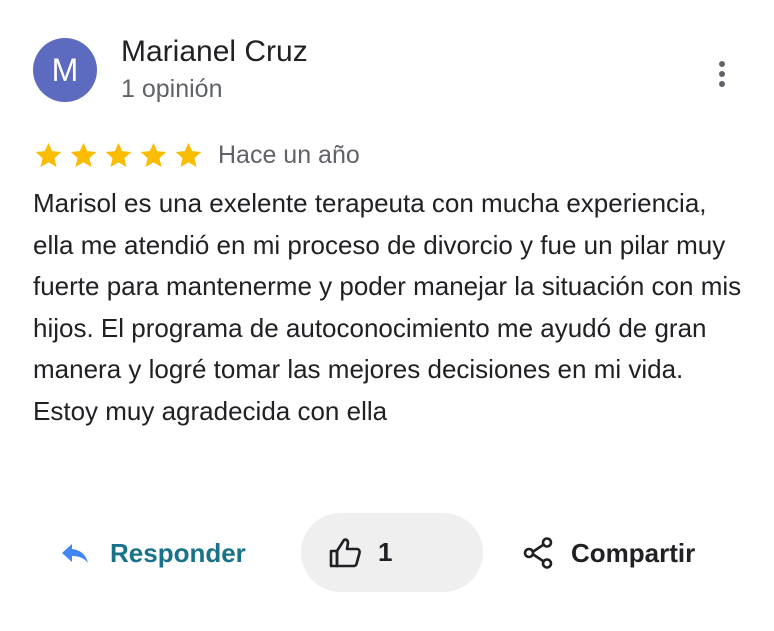 This screenshot has width=774, height=631. I want to click on reply-button: Responder, so click(153, 553).